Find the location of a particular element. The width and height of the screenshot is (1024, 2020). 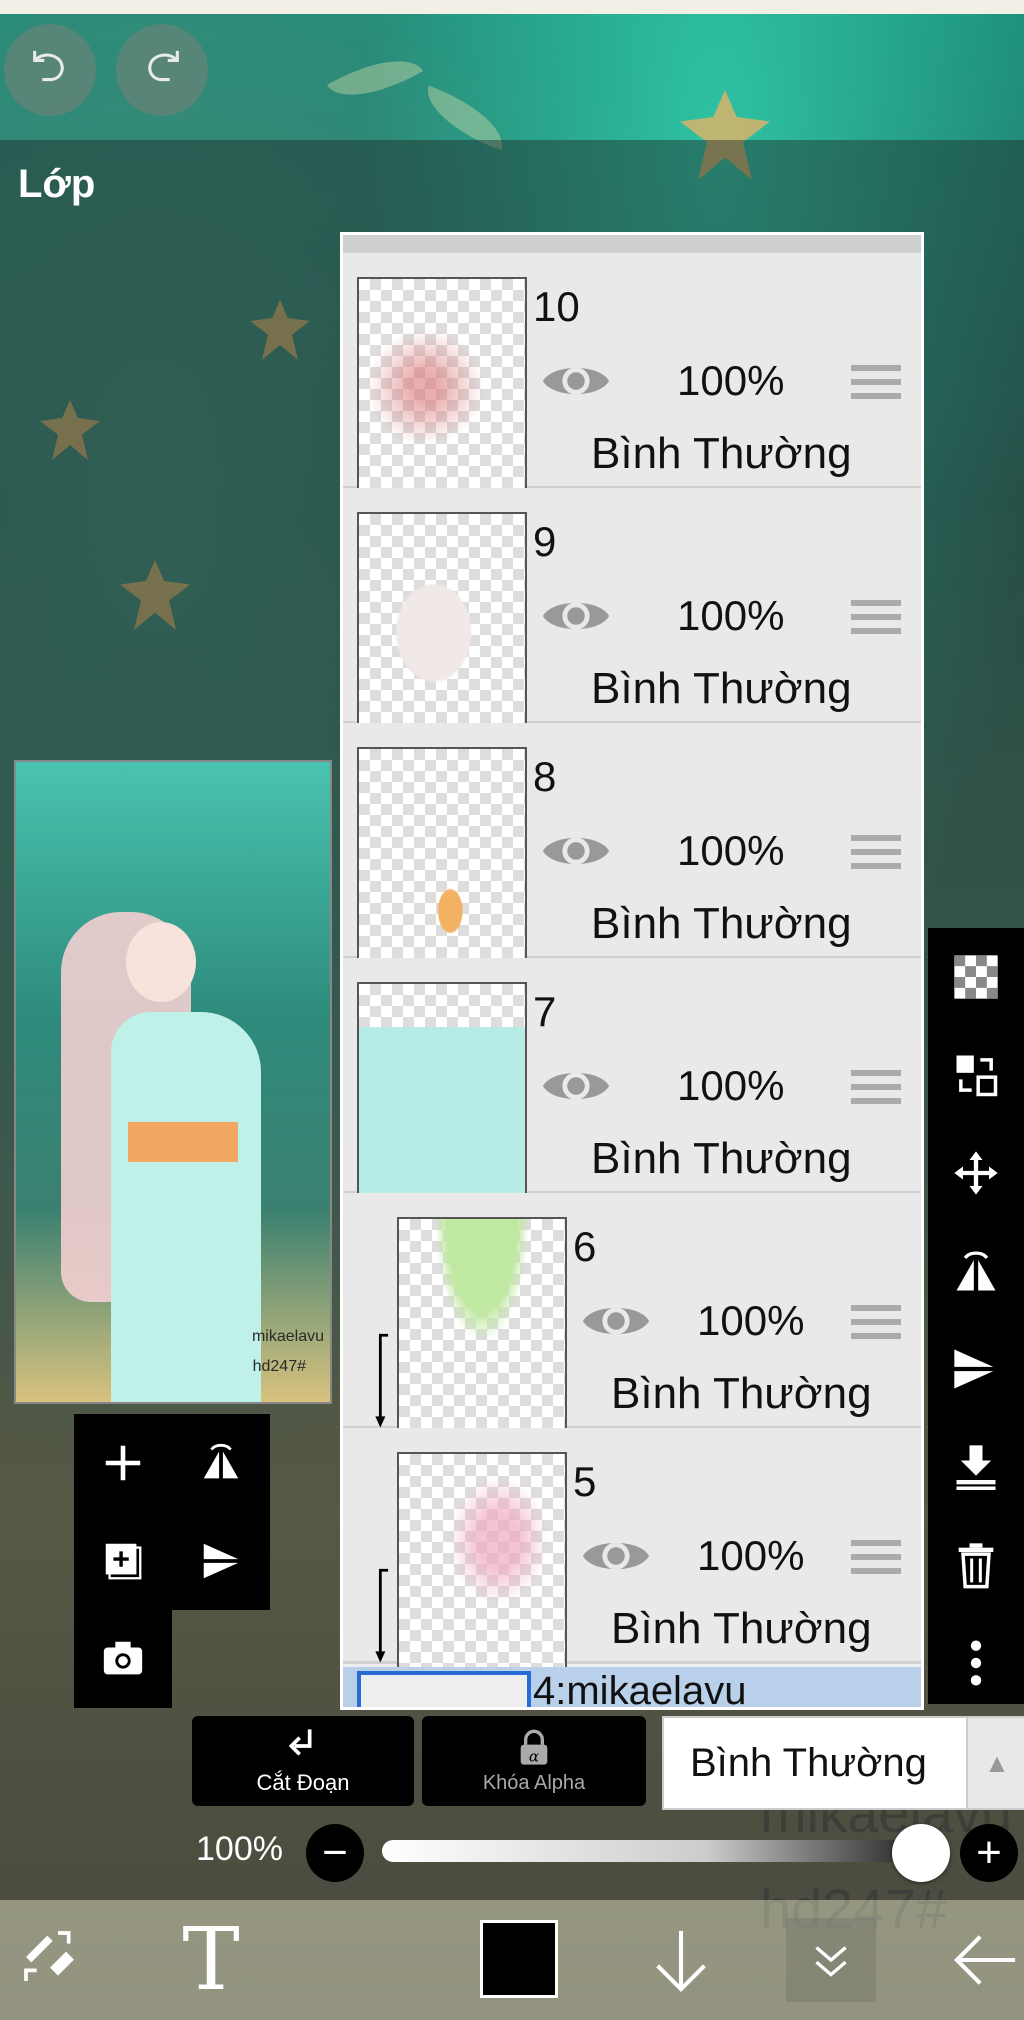

layer-down-button is located at coordinates (681, 1960).